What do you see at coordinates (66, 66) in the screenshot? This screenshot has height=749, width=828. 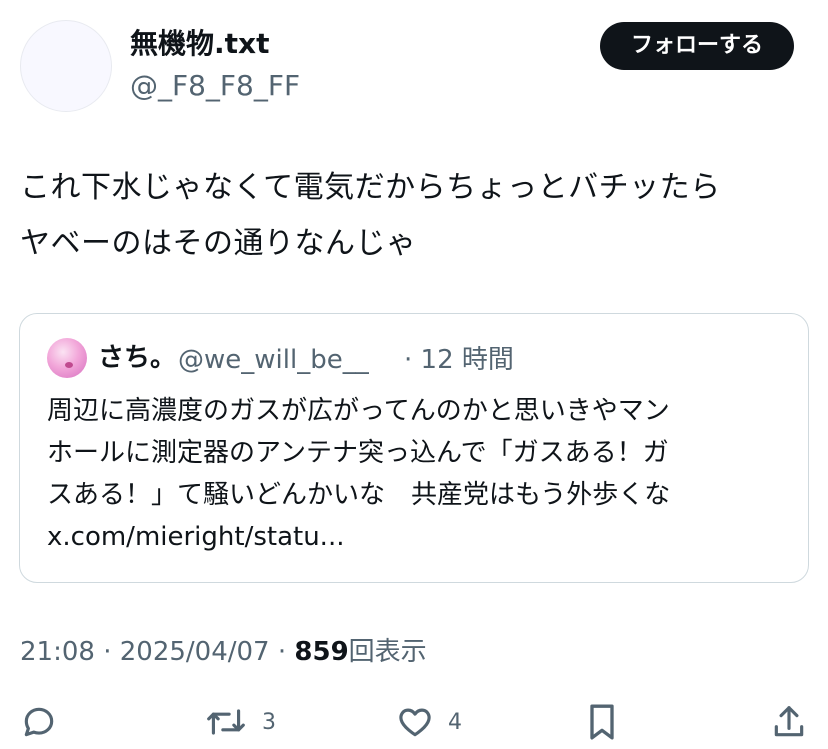 I see `author-avatar` at bounding box center [66, 66].